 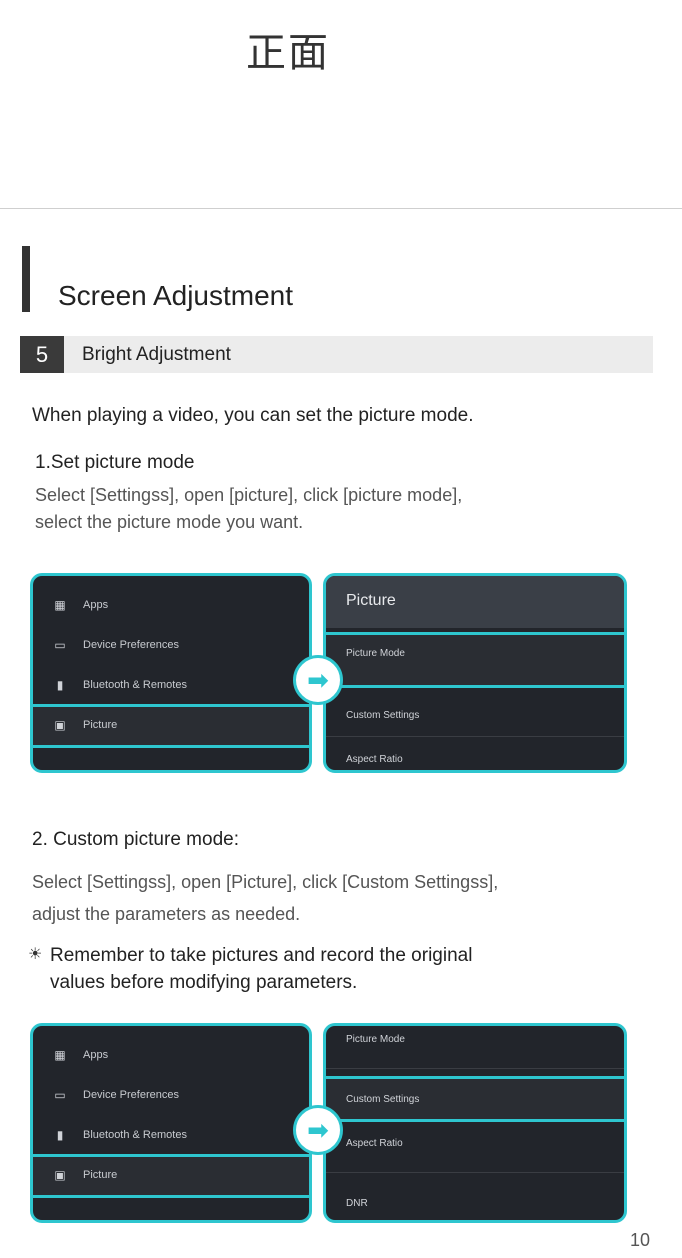 I want to click on page-side-mark: 正面, so click(x=288, y=53).